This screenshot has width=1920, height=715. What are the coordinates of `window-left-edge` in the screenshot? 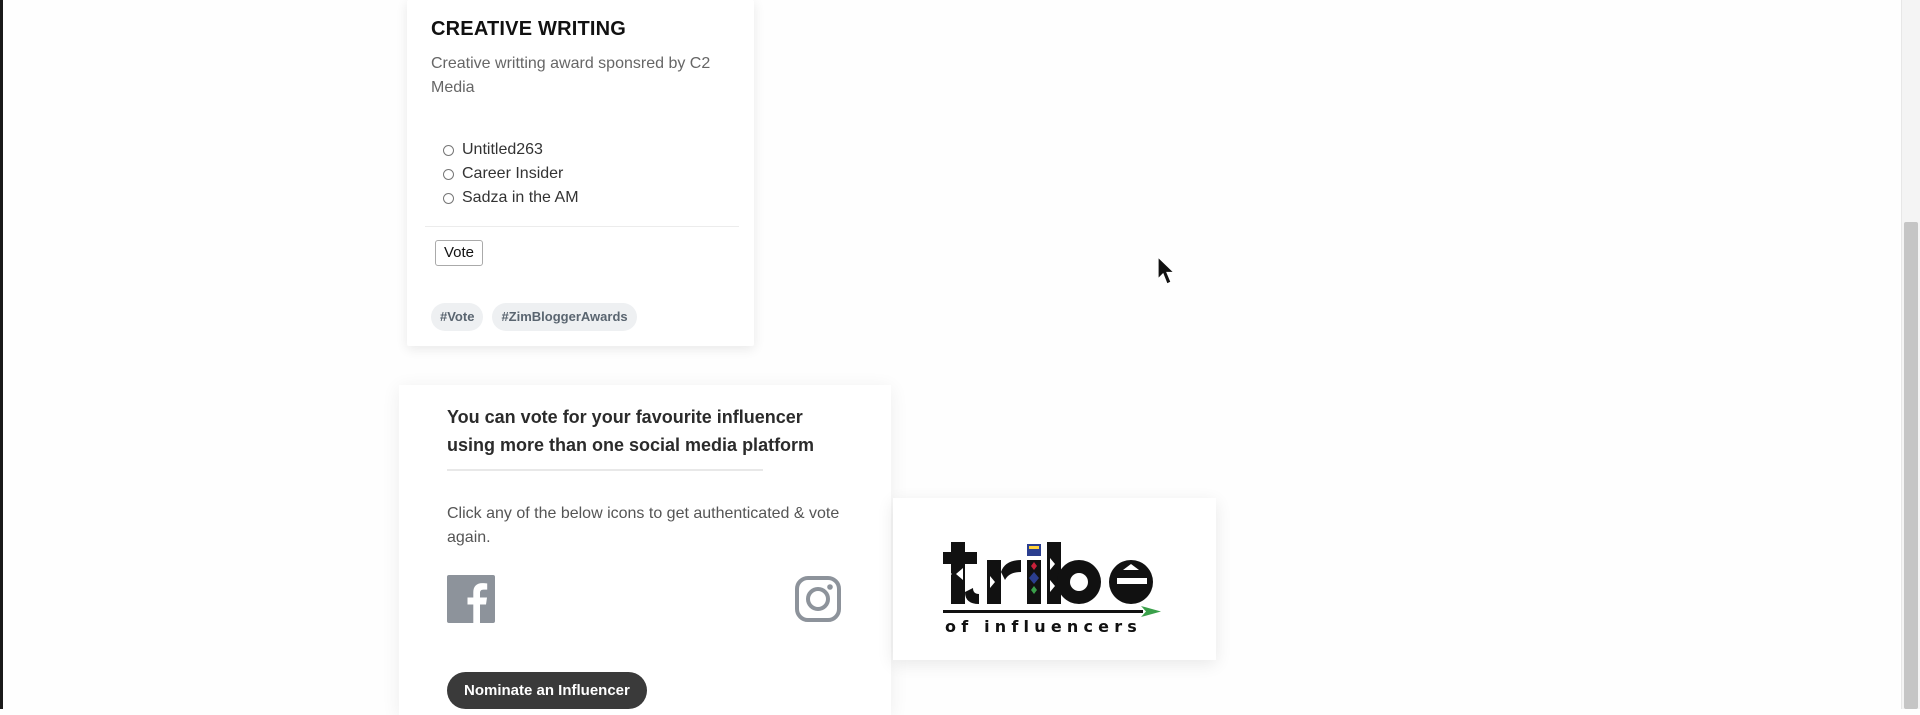 It's located at (1, 354).